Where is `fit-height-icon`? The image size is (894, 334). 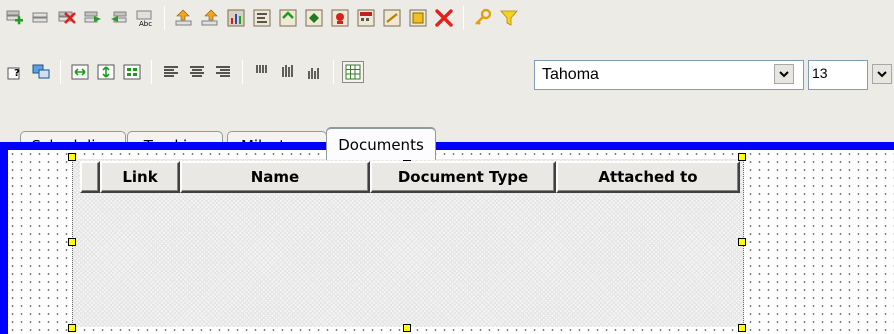
fit-height-icon is located at coordinates (106, 72).